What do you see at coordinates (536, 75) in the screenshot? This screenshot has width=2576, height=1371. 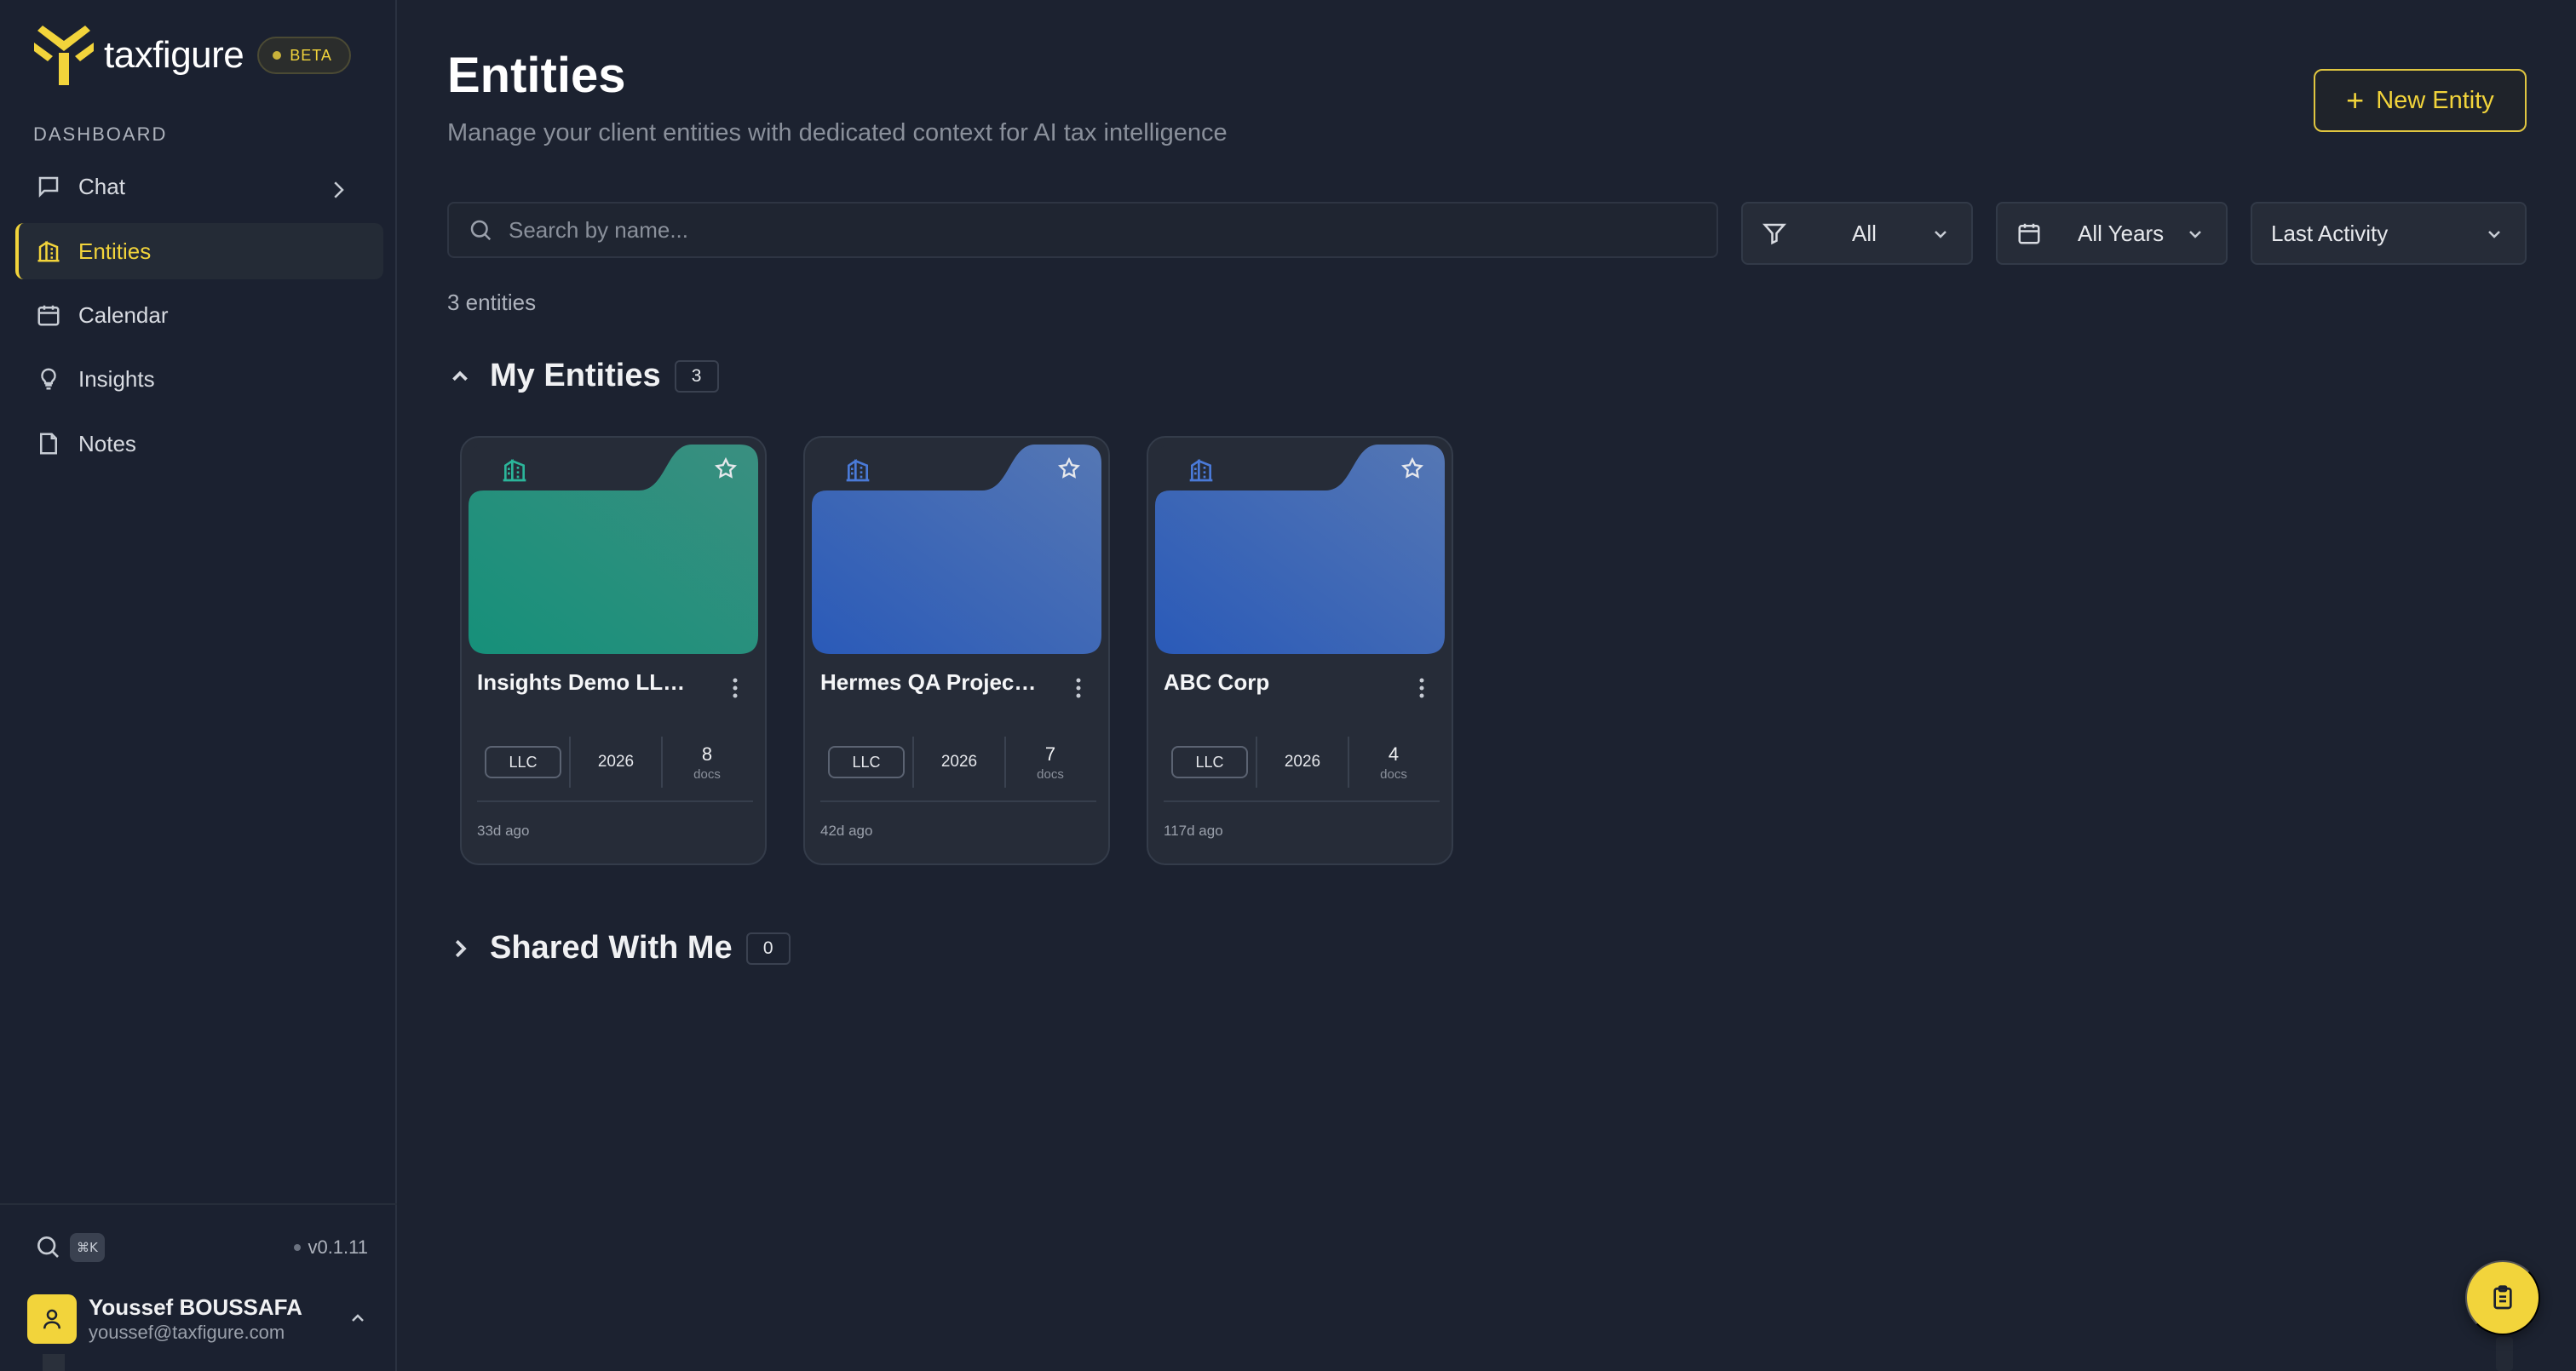 I see `page-title: Entities` at bounding box center [536, 75].